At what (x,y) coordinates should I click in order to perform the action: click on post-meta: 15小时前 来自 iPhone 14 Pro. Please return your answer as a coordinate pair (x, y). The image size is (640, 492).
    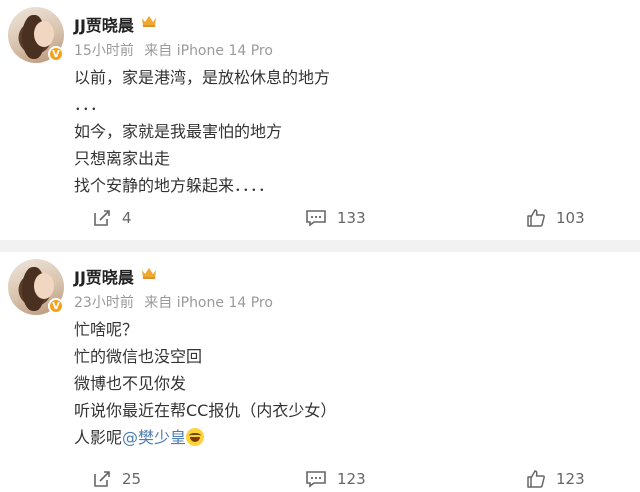
    Looking at the image, I should click on (176, 50).